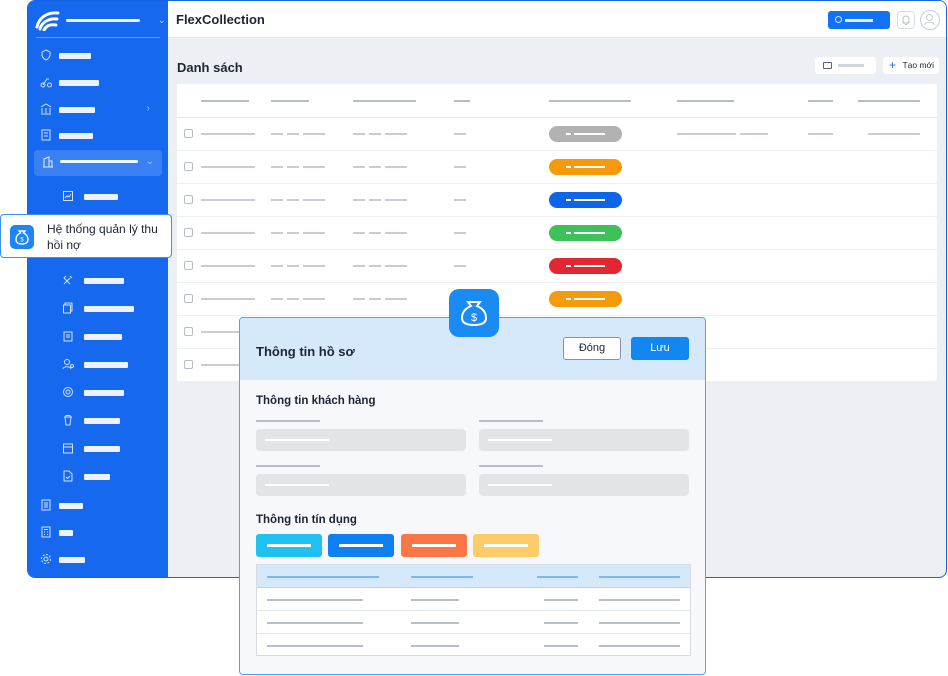  I want to click on logo, so click(47, 21).